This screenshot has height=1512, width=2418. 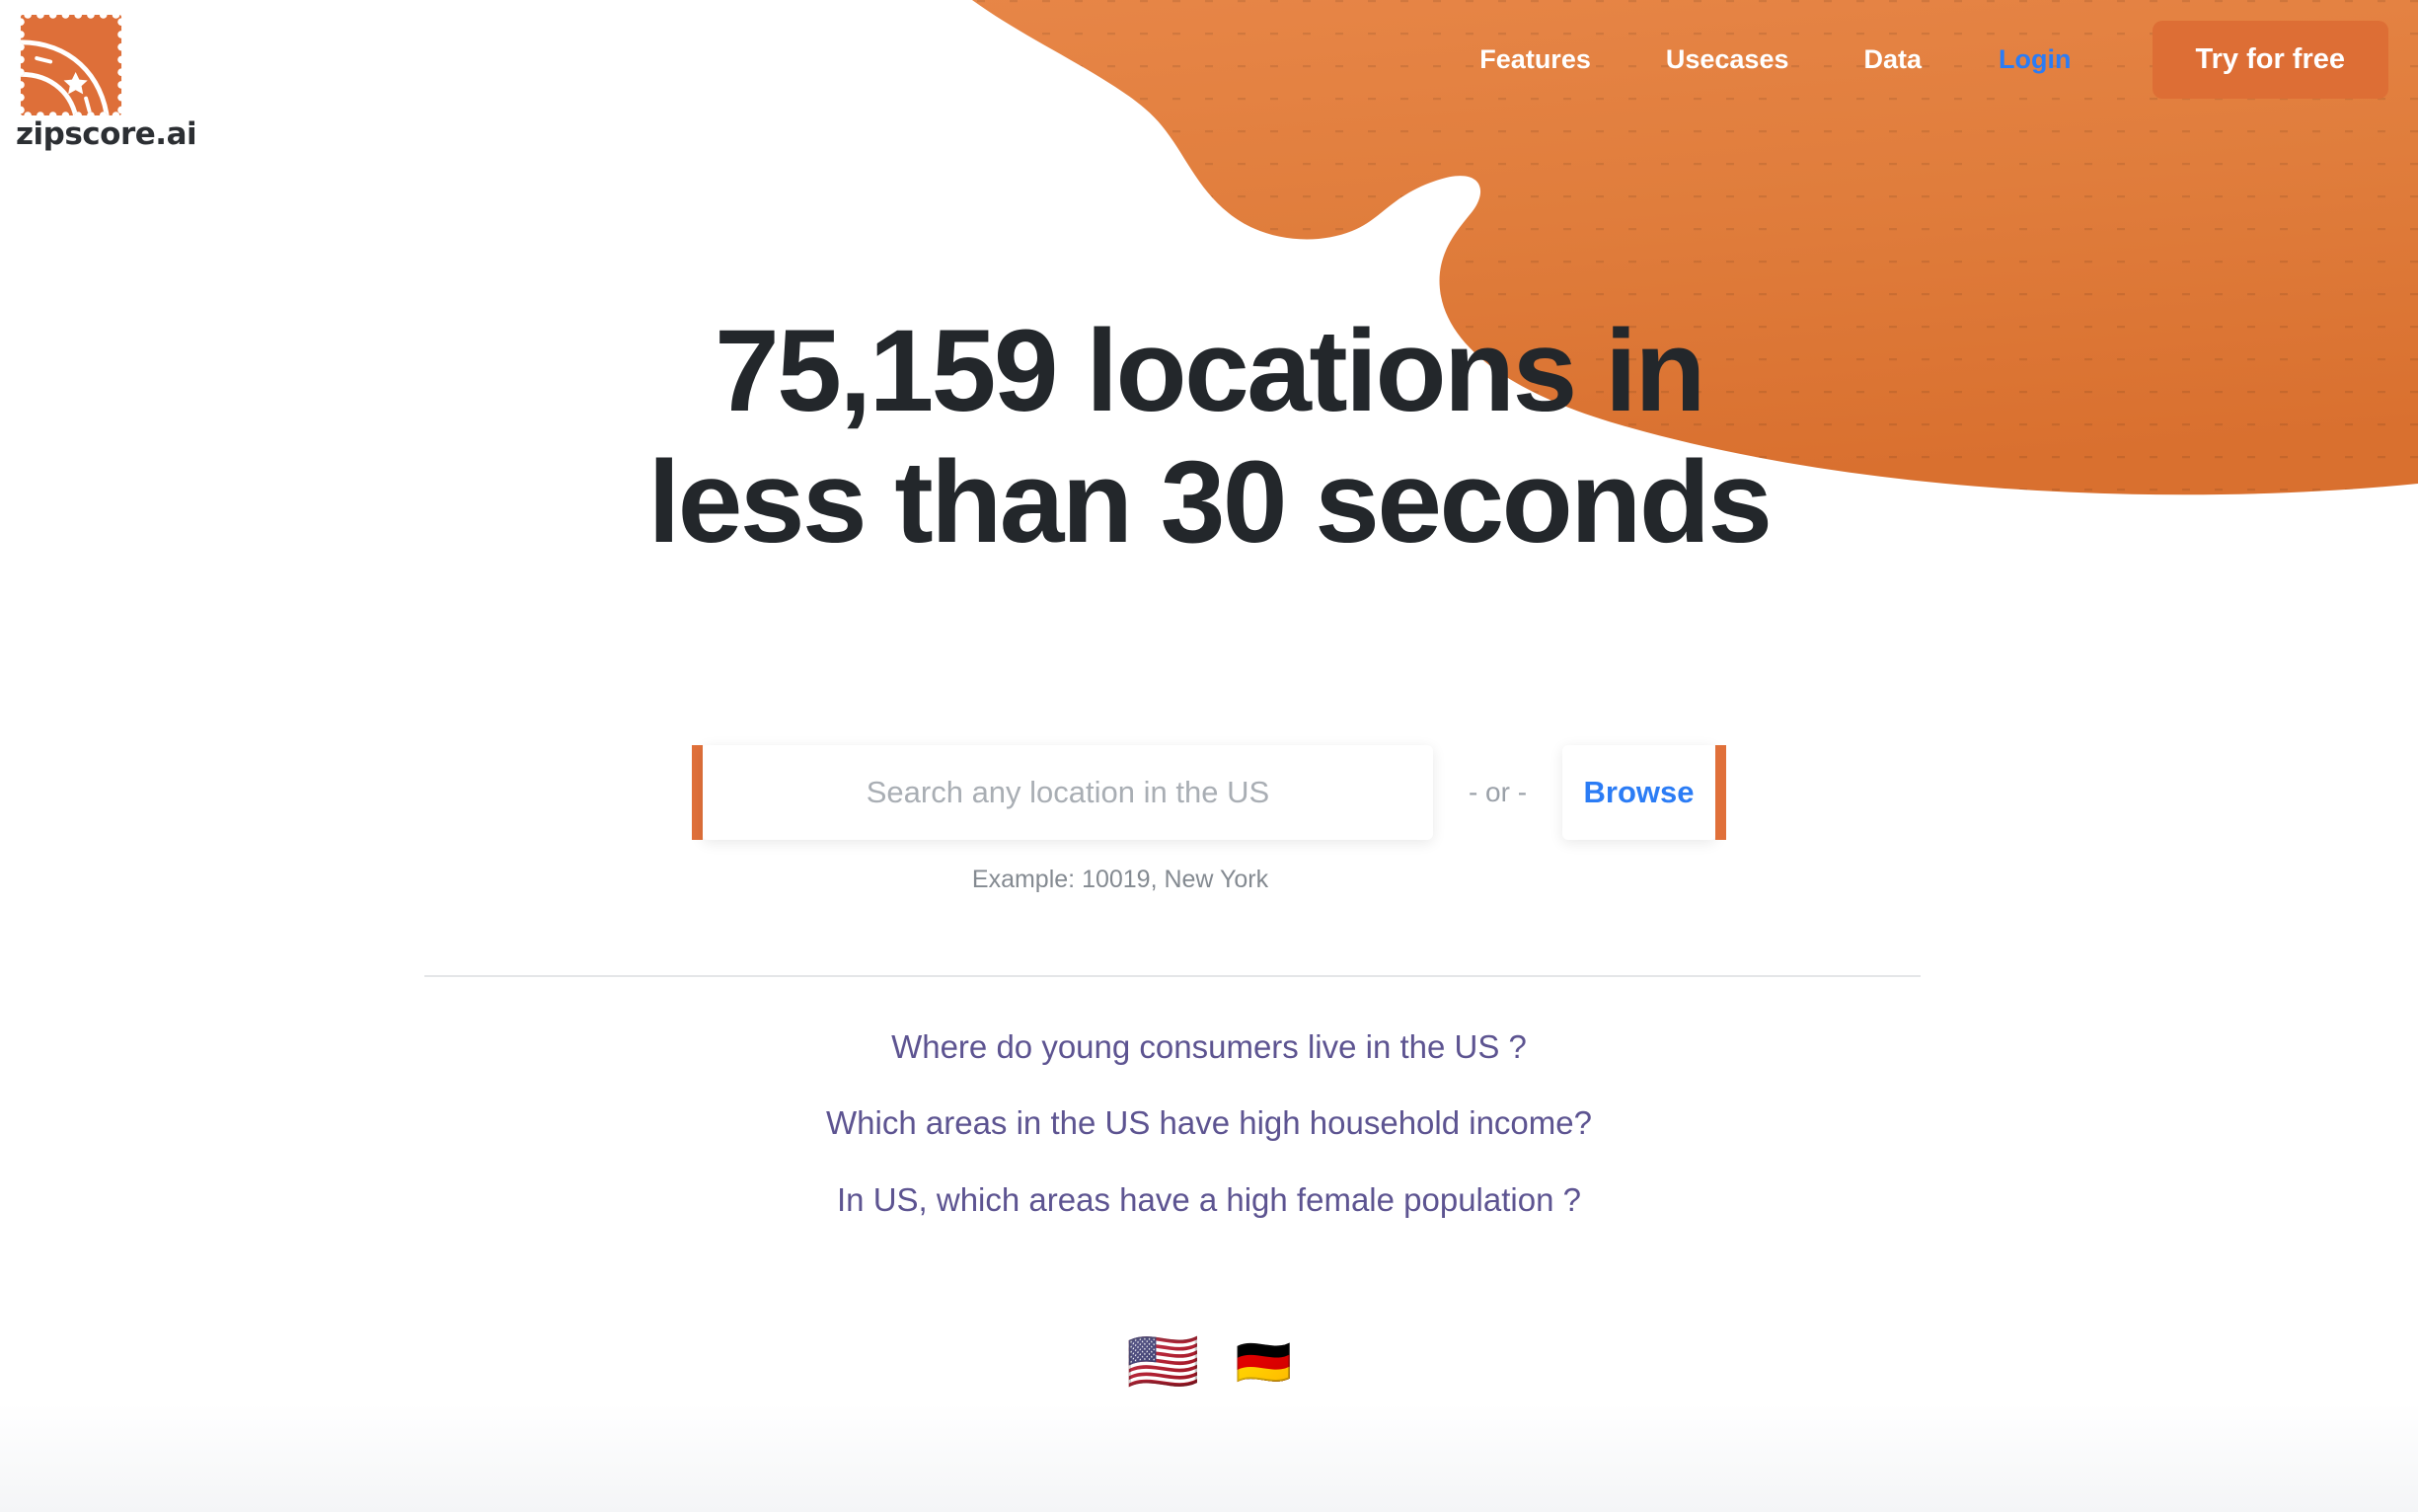 I want to click on headline-line-2: less than 30 seconds, so click(x=1210, y=503).